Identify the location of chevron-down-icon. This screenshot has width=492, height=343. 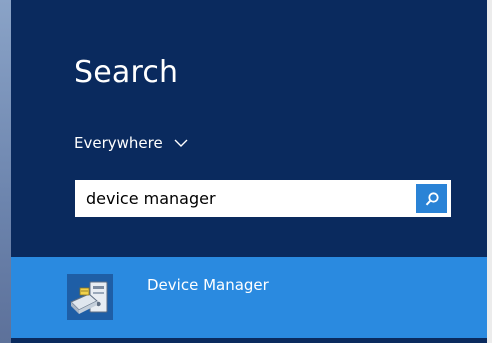
(181, 143).